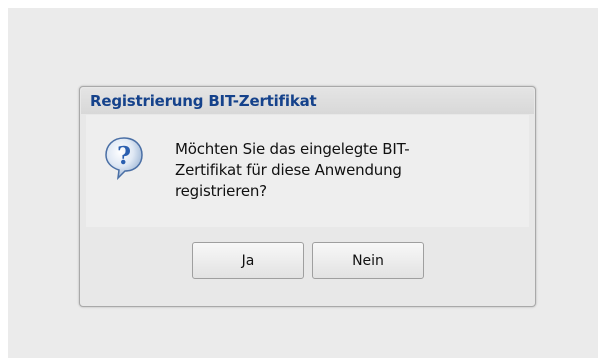  Describe the element at coordinates (368, 260) in the screenshot. I see `no-button: Nein` at that location.